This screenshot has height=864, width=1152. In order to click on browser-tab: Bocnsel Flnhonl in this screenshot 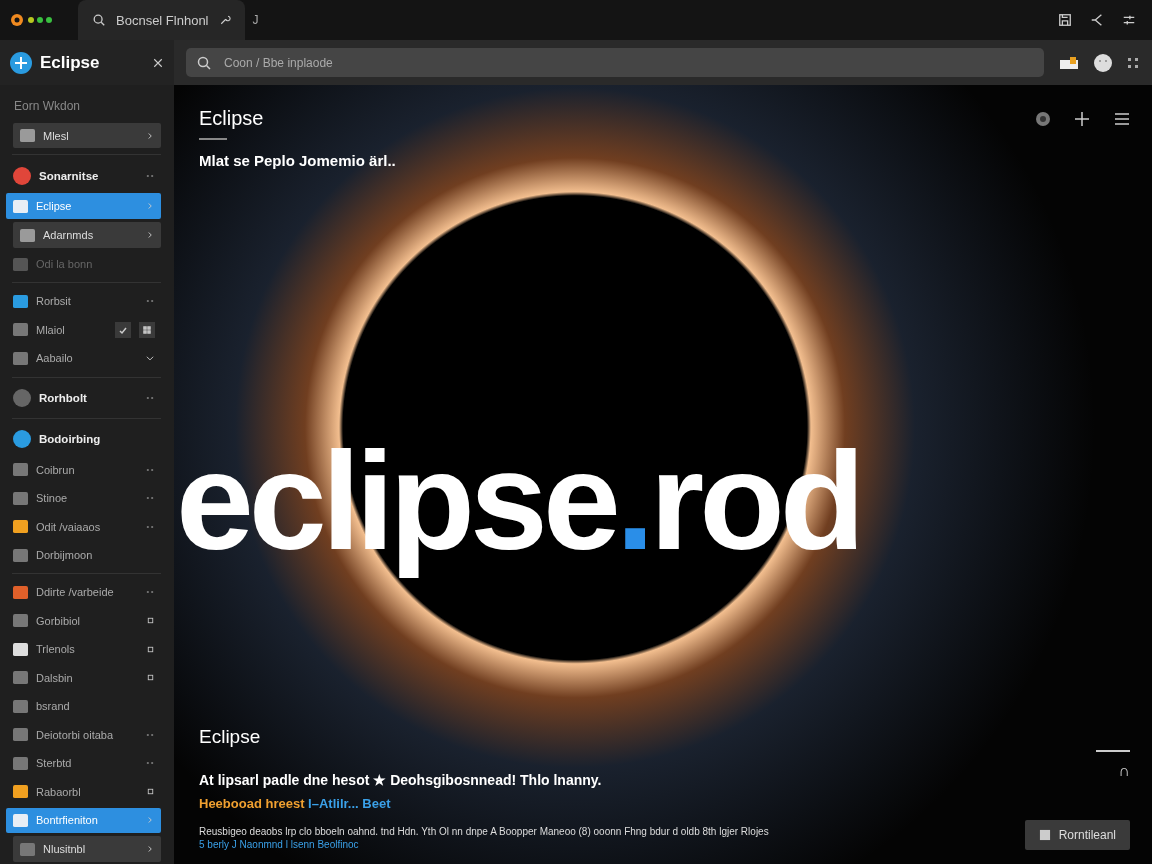, I will do `click(161, 20)`.